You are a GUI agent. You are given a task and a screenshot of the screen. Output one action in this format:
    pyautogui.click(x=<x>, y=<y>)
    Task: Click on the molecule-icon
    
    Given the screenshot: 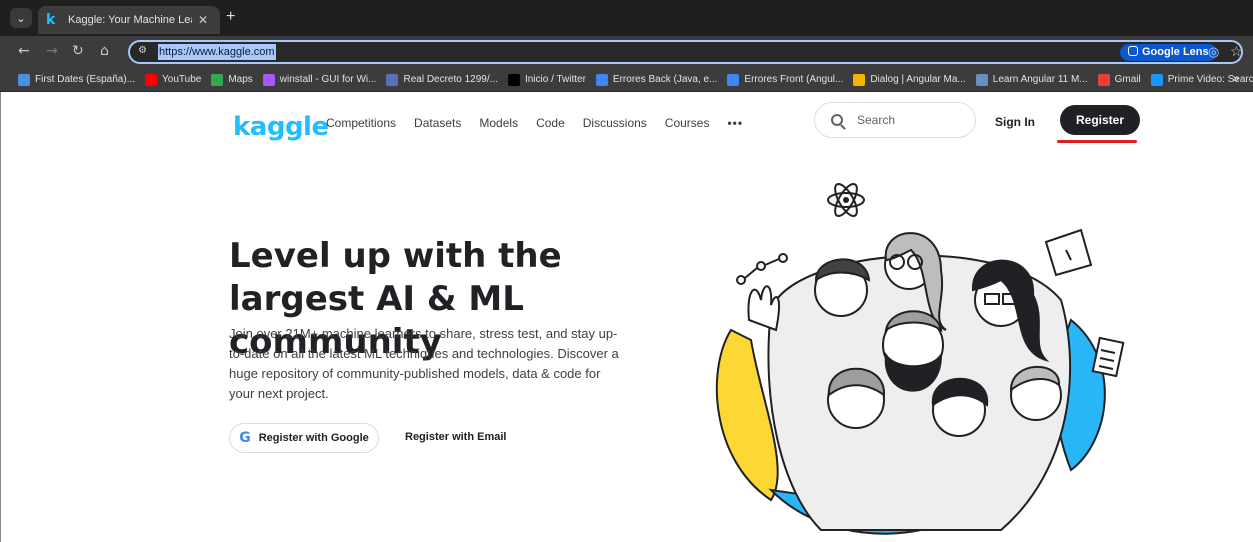 What is the action you would take?
    pyautogui.click(x=762, y=269)
    